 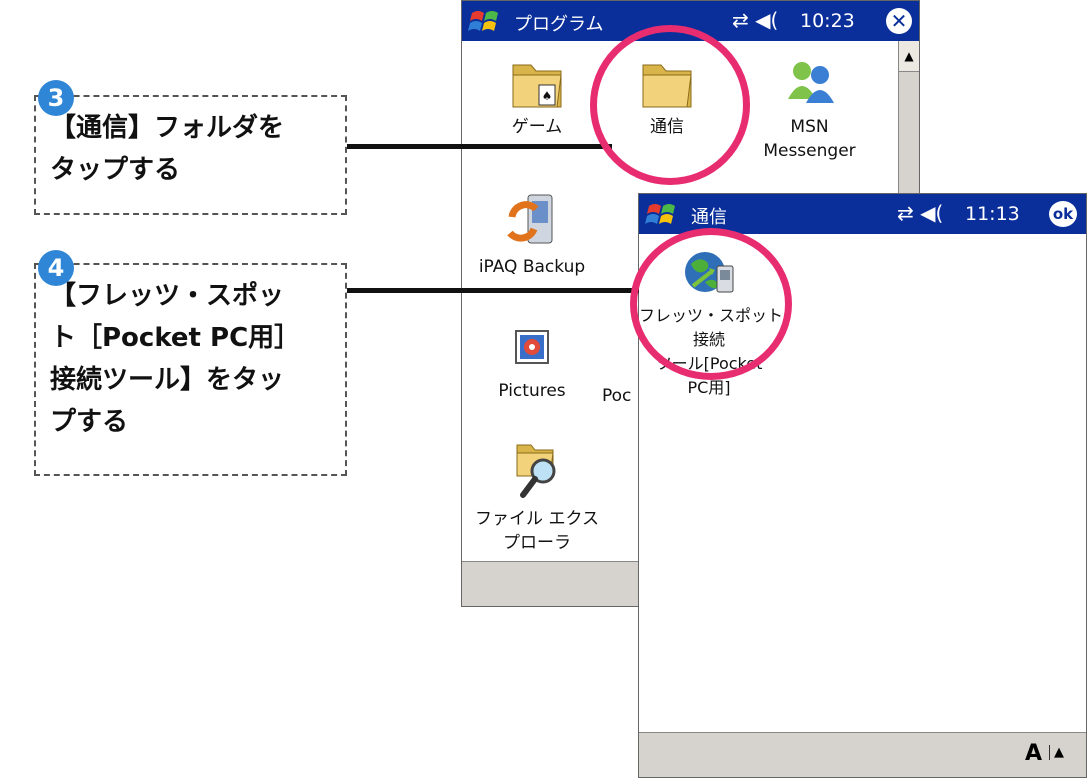 I want to click on input-panel-arrow-icon: ▲, so click(x=1056, y=752).